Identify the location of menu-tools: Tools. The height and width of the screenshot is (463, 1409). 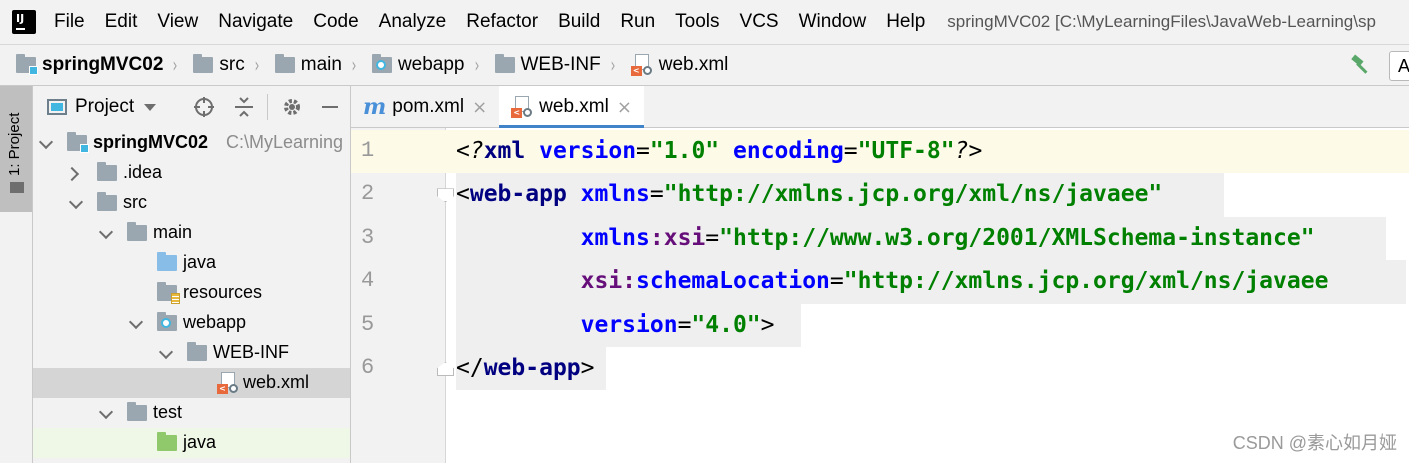
(697, 22).